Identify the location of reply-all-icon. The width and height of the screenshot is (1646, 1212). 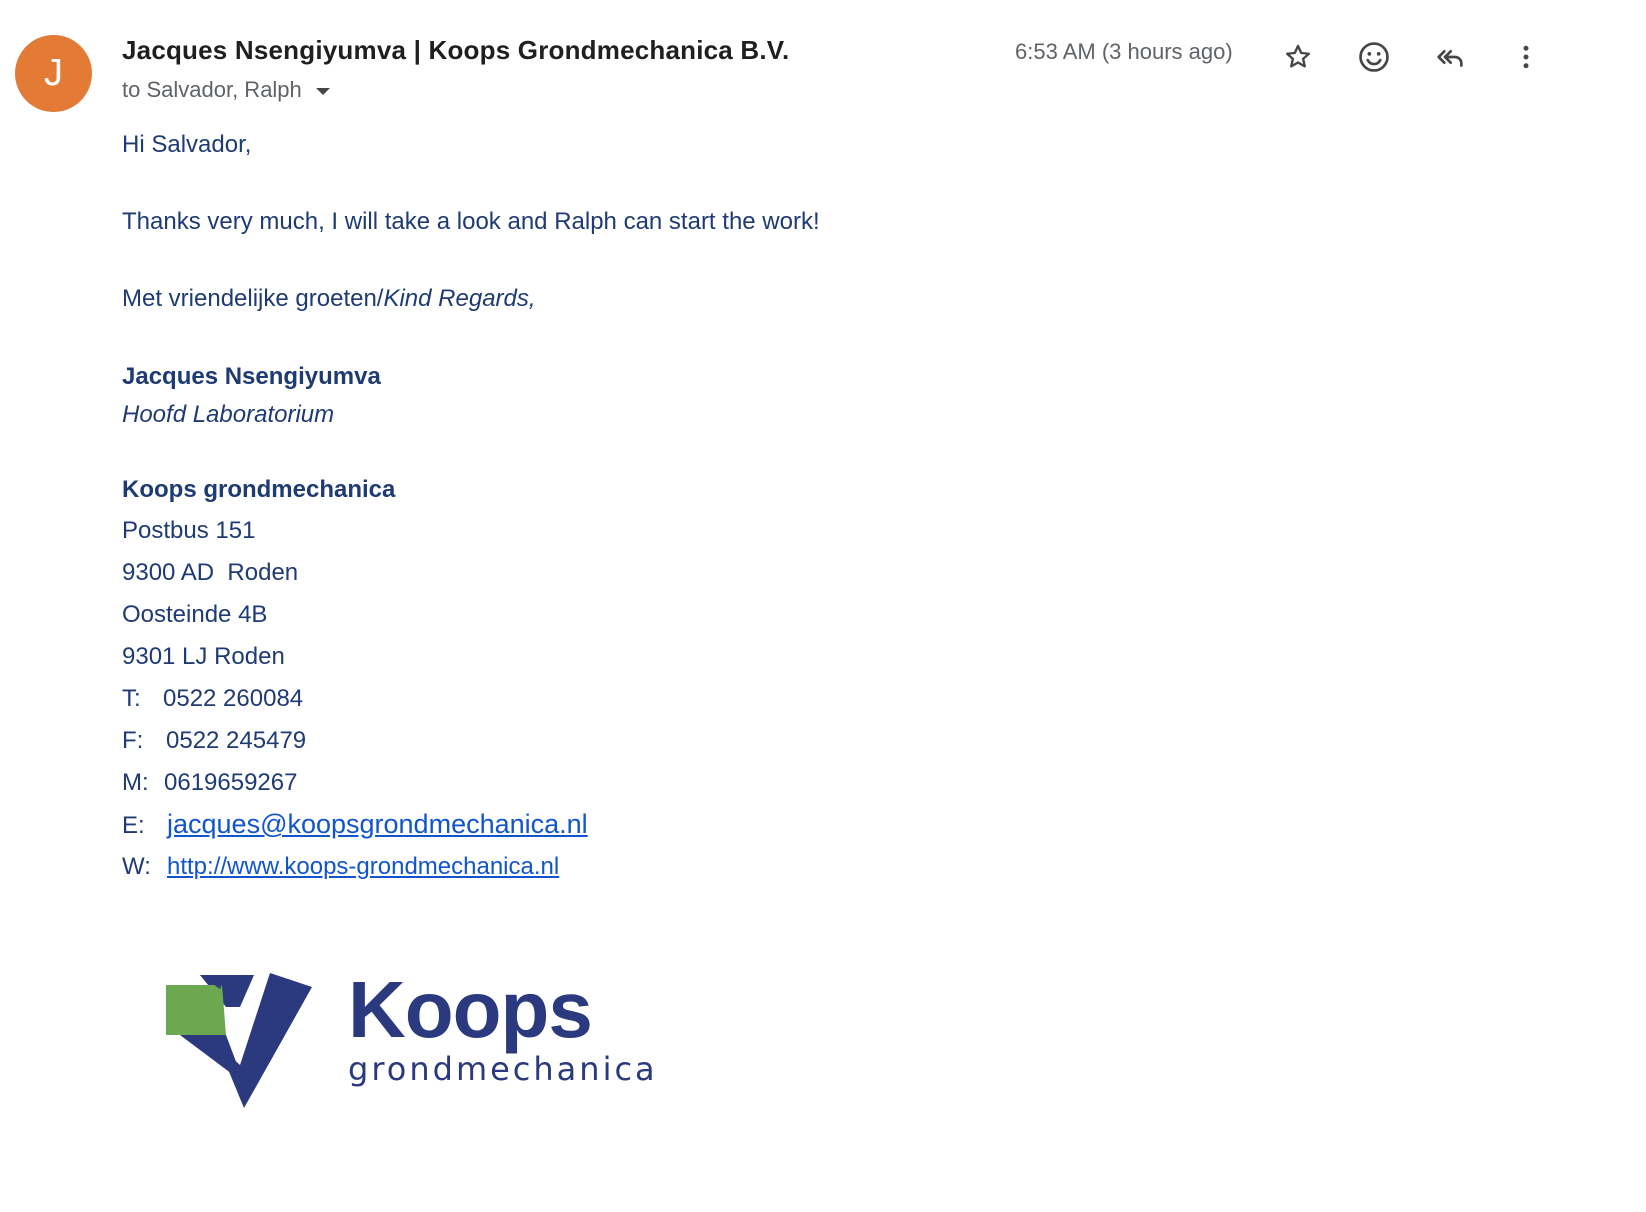
(1450, 58).